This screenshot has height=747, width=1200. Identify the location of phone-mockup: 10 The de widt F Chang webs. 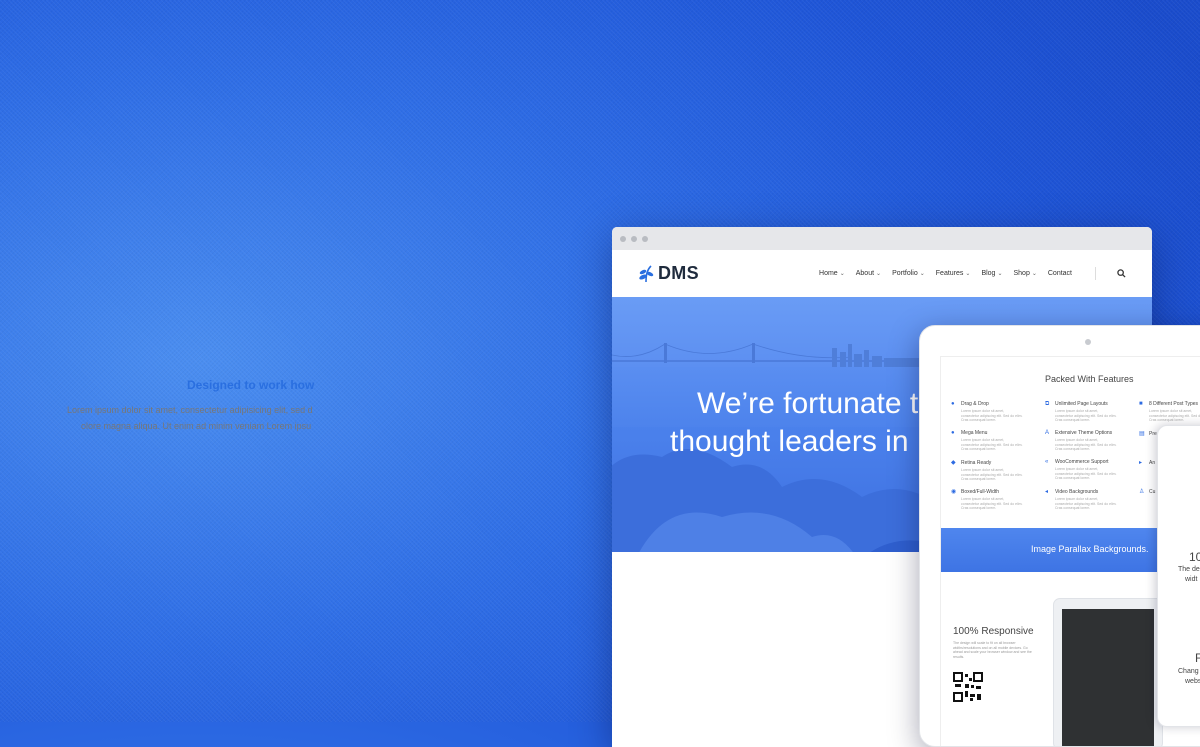
(1178, 576).